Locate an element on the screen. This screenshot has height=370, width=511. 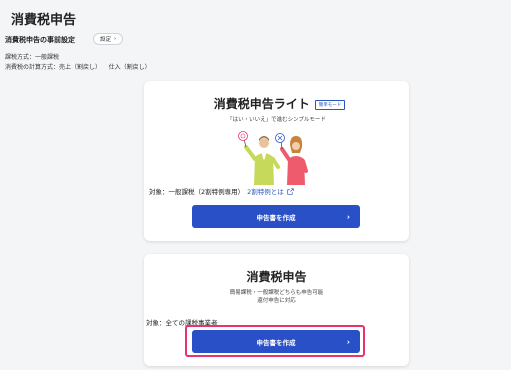
easy-mode-badge: 簡単モード is located at coordinates (330, 104).